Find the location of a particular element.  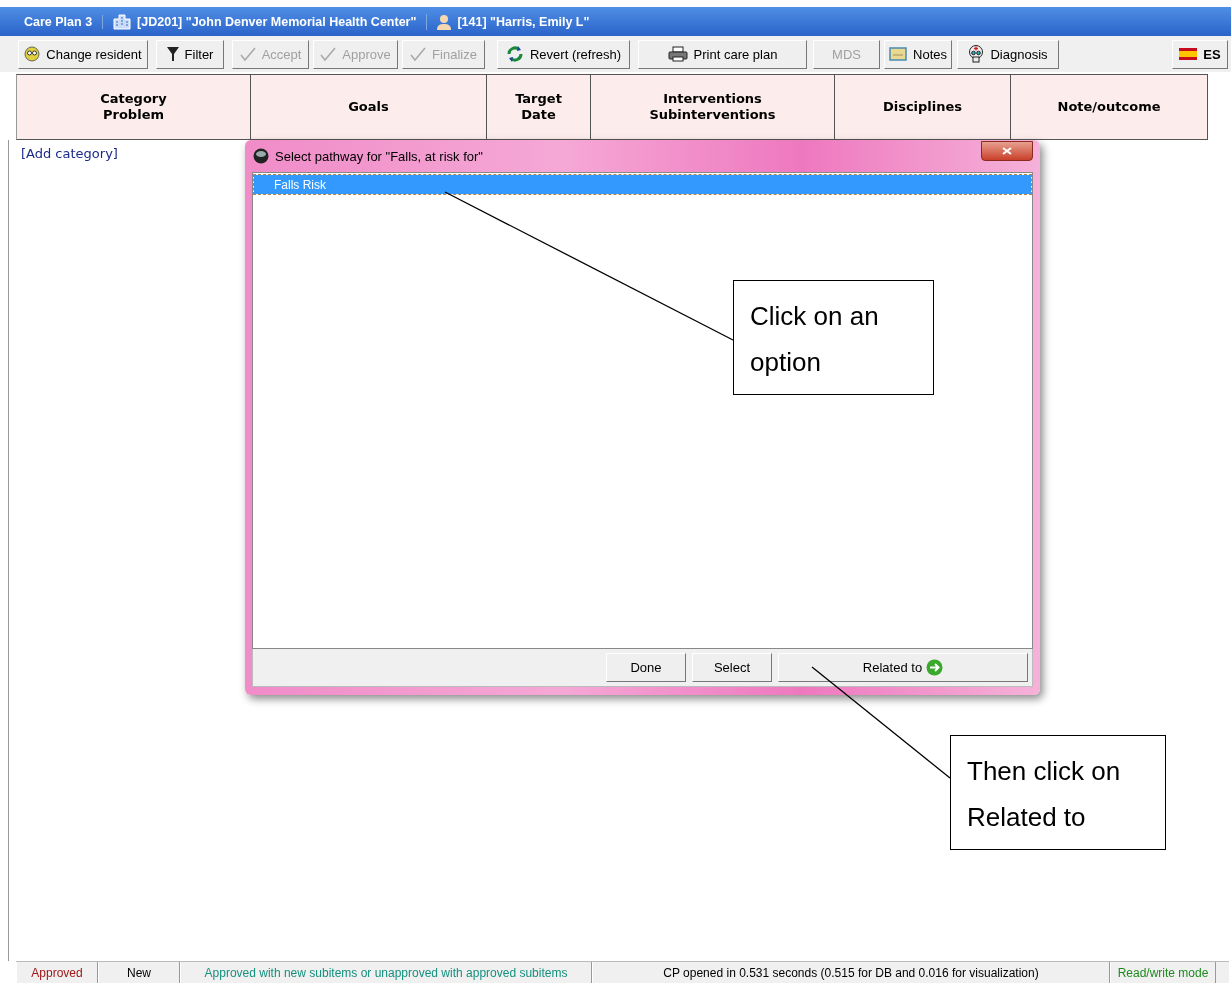

app-icon is located at coordinates (261, 156).